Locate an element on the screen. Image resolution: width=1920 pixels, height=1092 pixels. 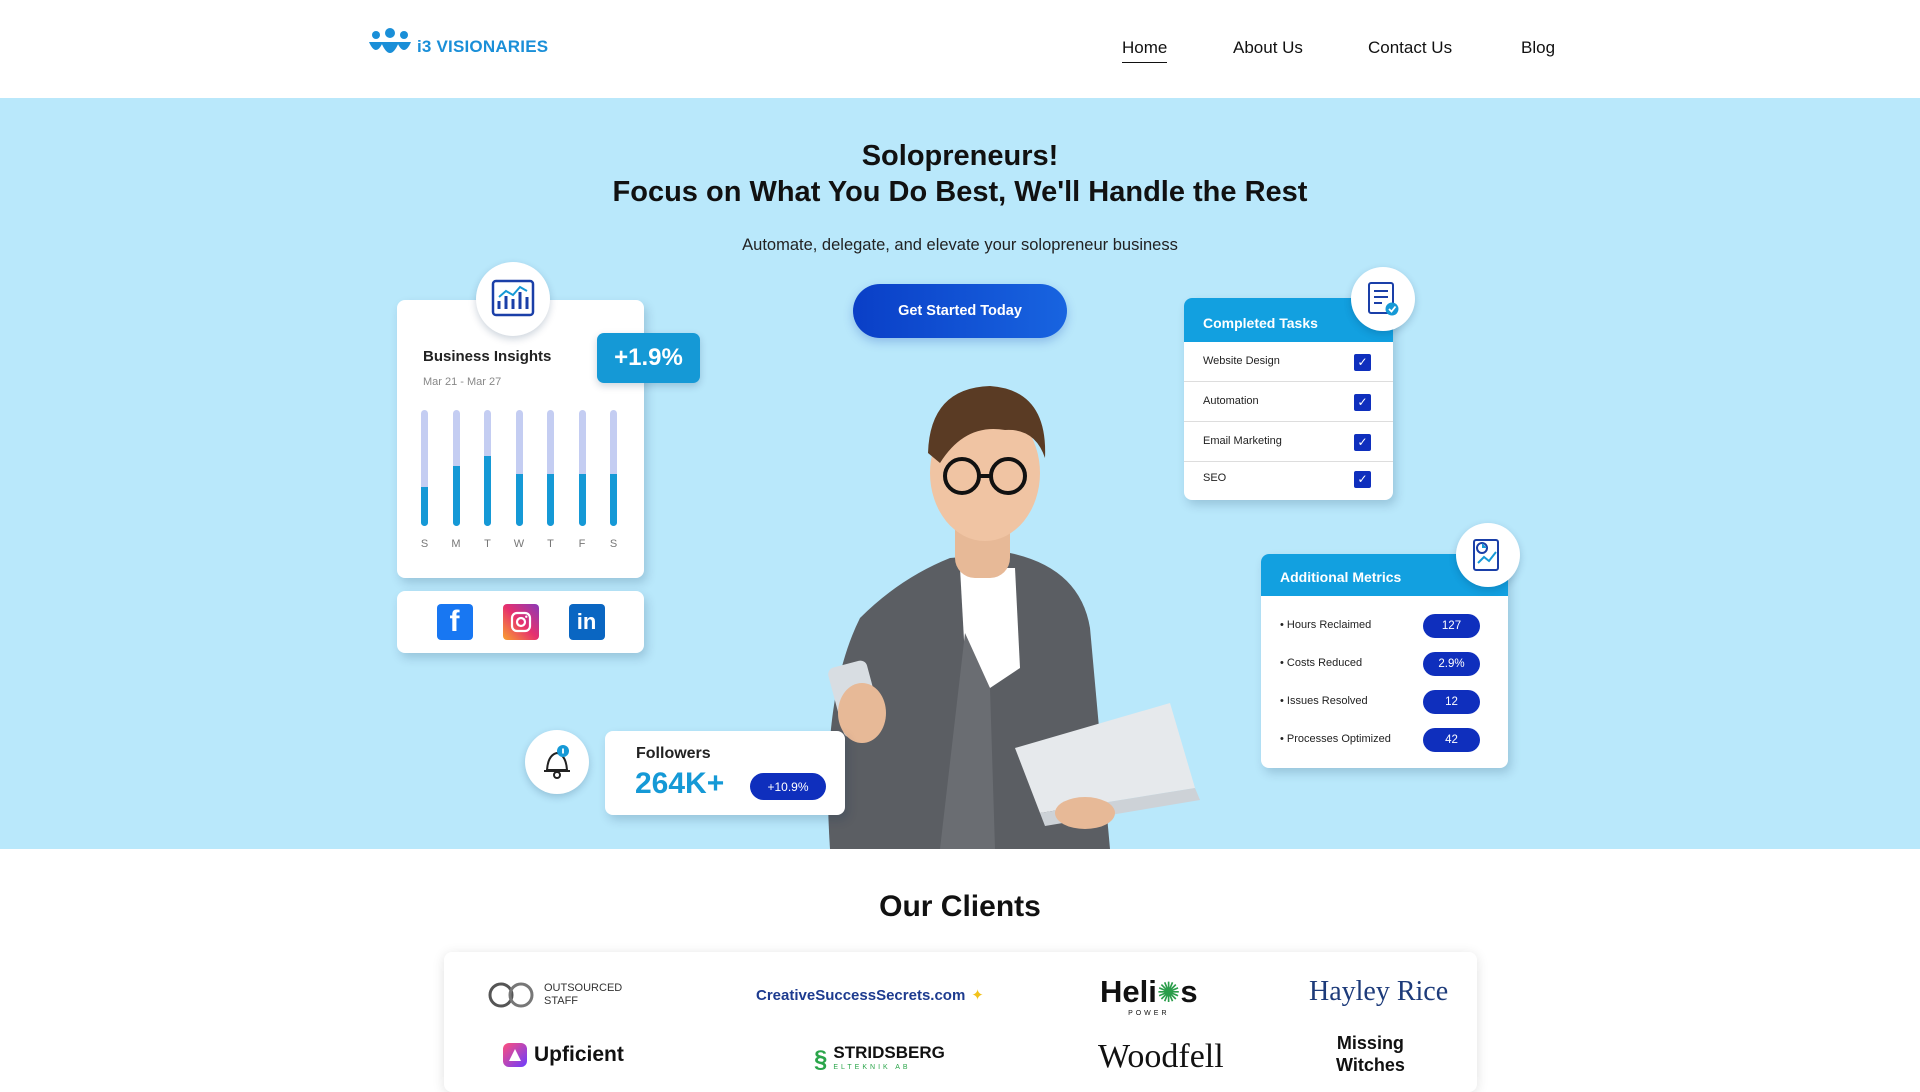
task-label: SEO is located at coordinates (1215, 478).